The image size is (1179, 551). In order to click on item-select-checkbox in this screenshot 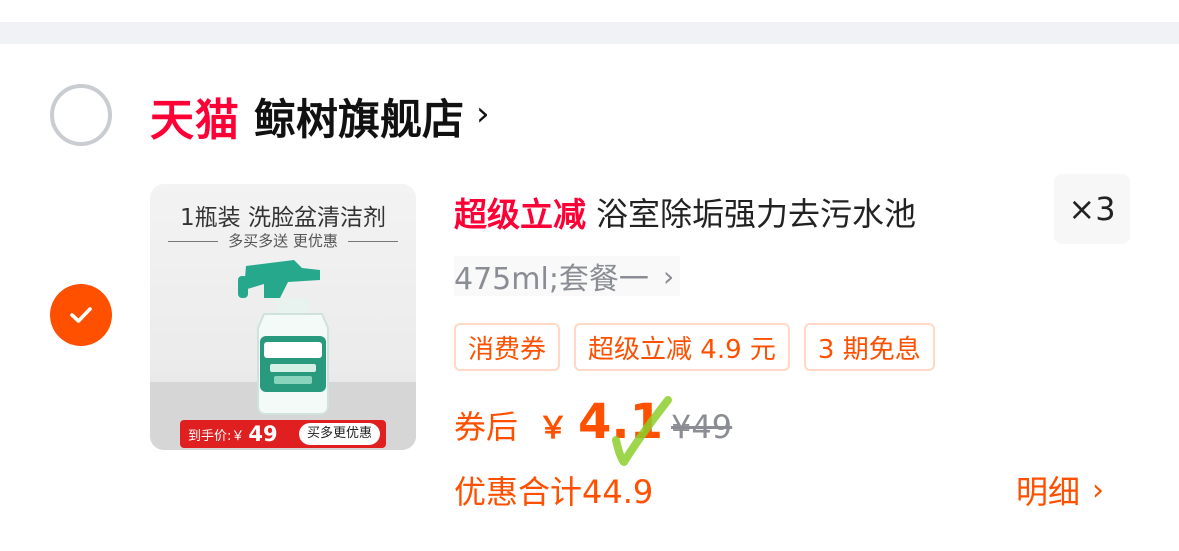, I will do `click(81, 315)`.